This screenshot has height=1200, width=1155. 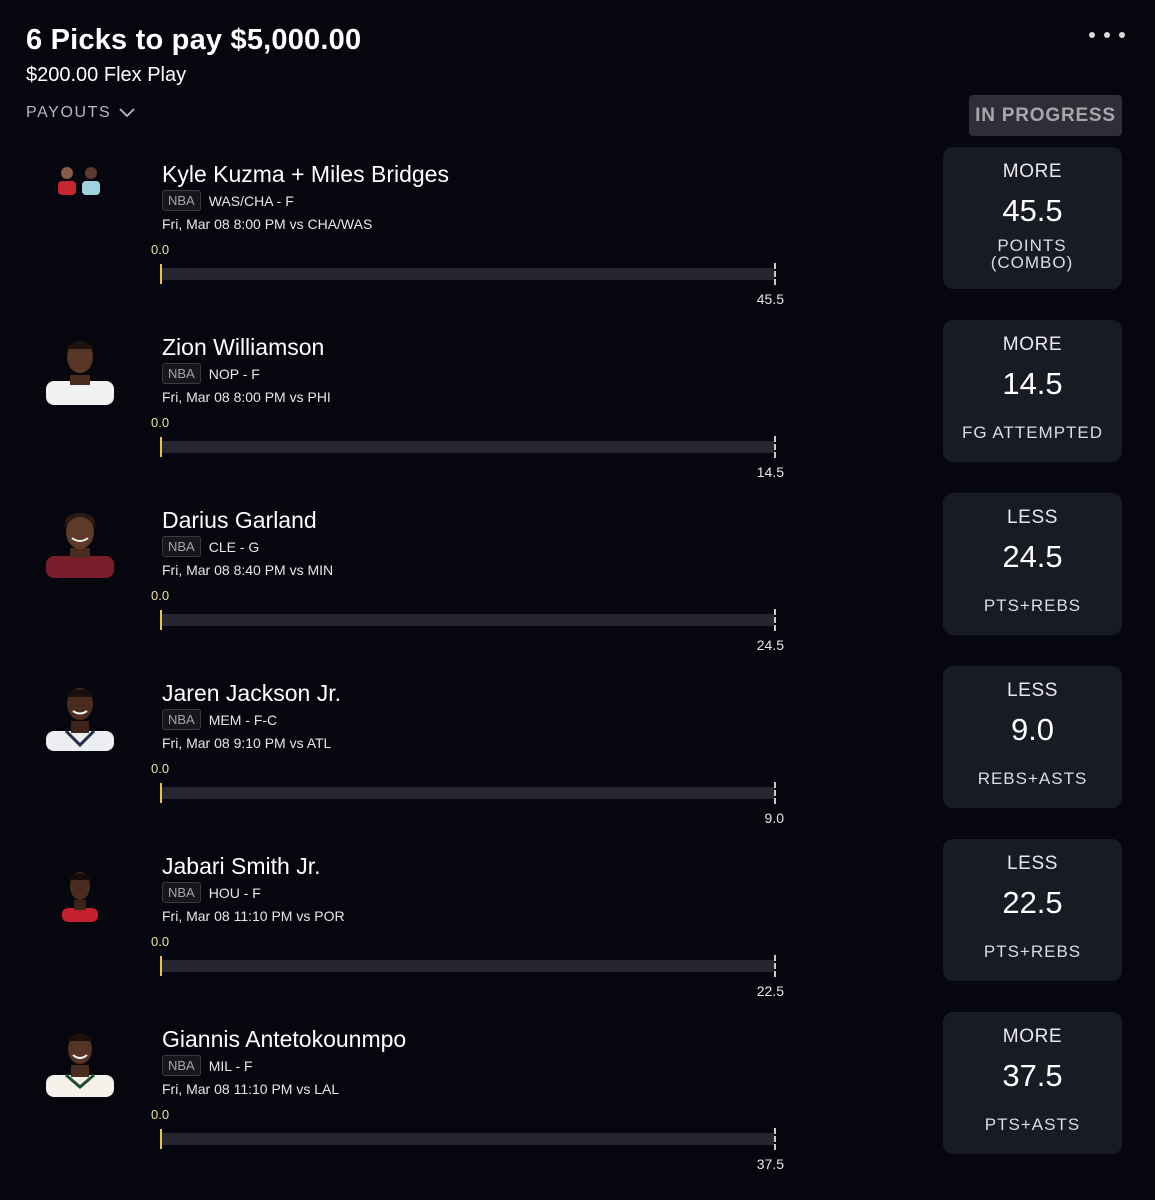 What do you see at coordinates (246, 397) in the screenshot?
I see `game-time: Fri, Mar 08 8:00 PM vs PHI` at bounding box center [246, 397].